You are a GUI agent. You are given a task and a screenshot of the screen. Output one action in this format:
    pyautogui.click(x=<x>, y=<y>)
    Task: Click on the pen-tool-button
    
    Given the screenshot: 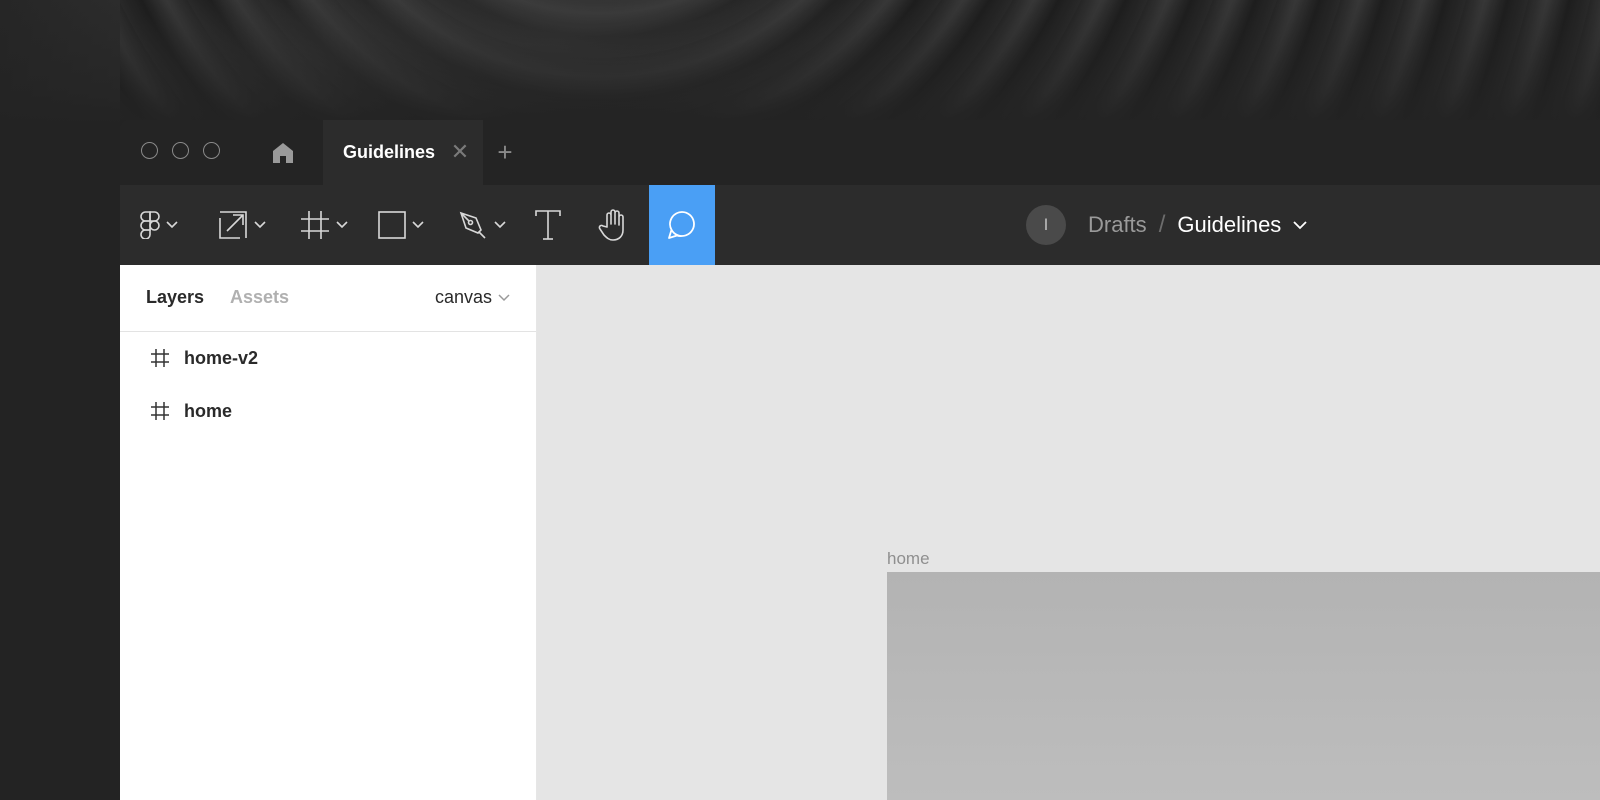 What is the action you would take?
    pyautogui.click(x=482, y=225)
    